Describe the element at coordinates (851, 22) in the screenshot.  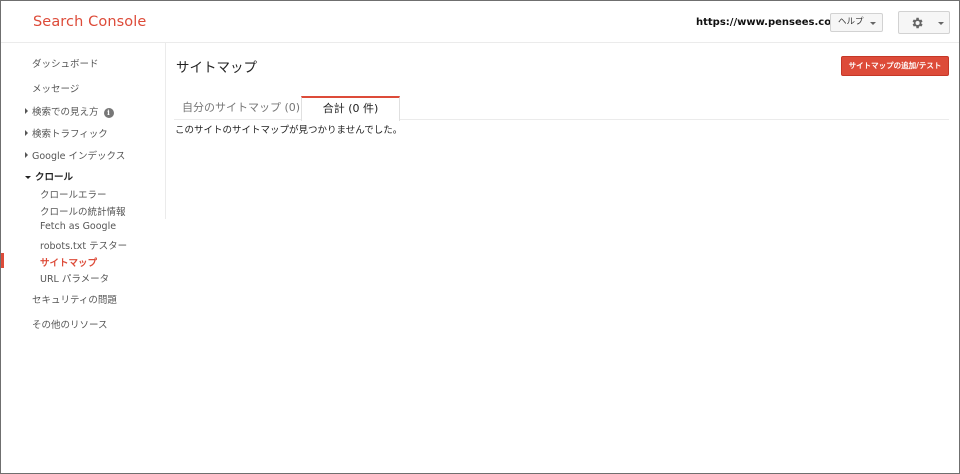
I see `help-button-label: ヘルプ` at that location.